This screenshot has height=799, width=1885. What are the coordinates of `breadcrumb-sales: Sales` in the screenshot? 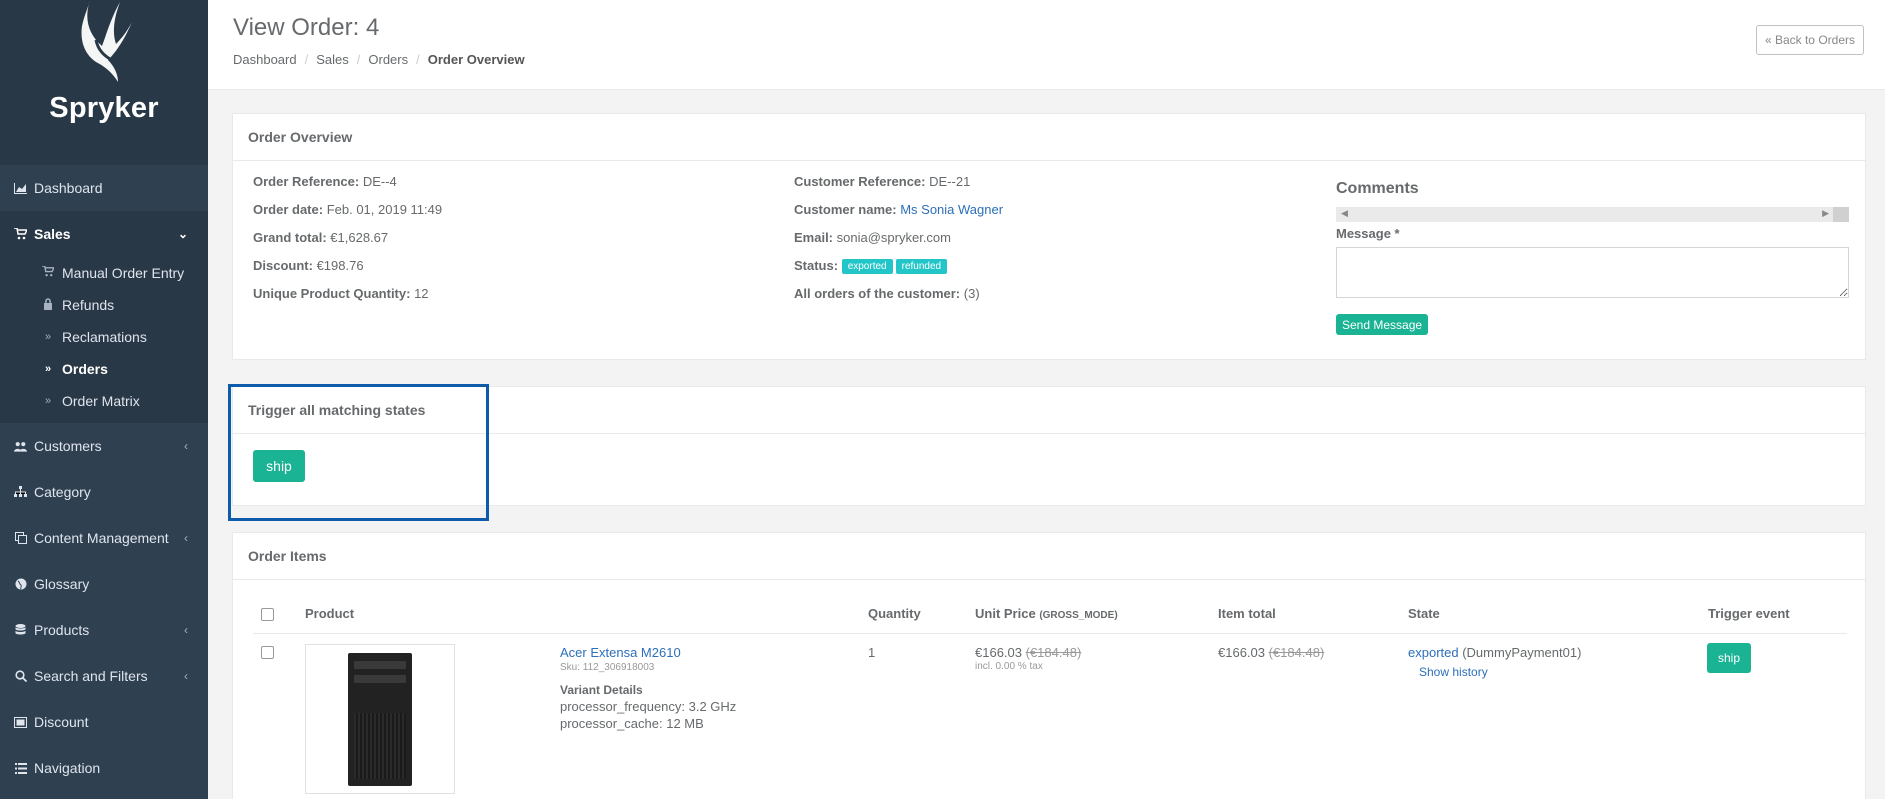 It's located at (332, 59).